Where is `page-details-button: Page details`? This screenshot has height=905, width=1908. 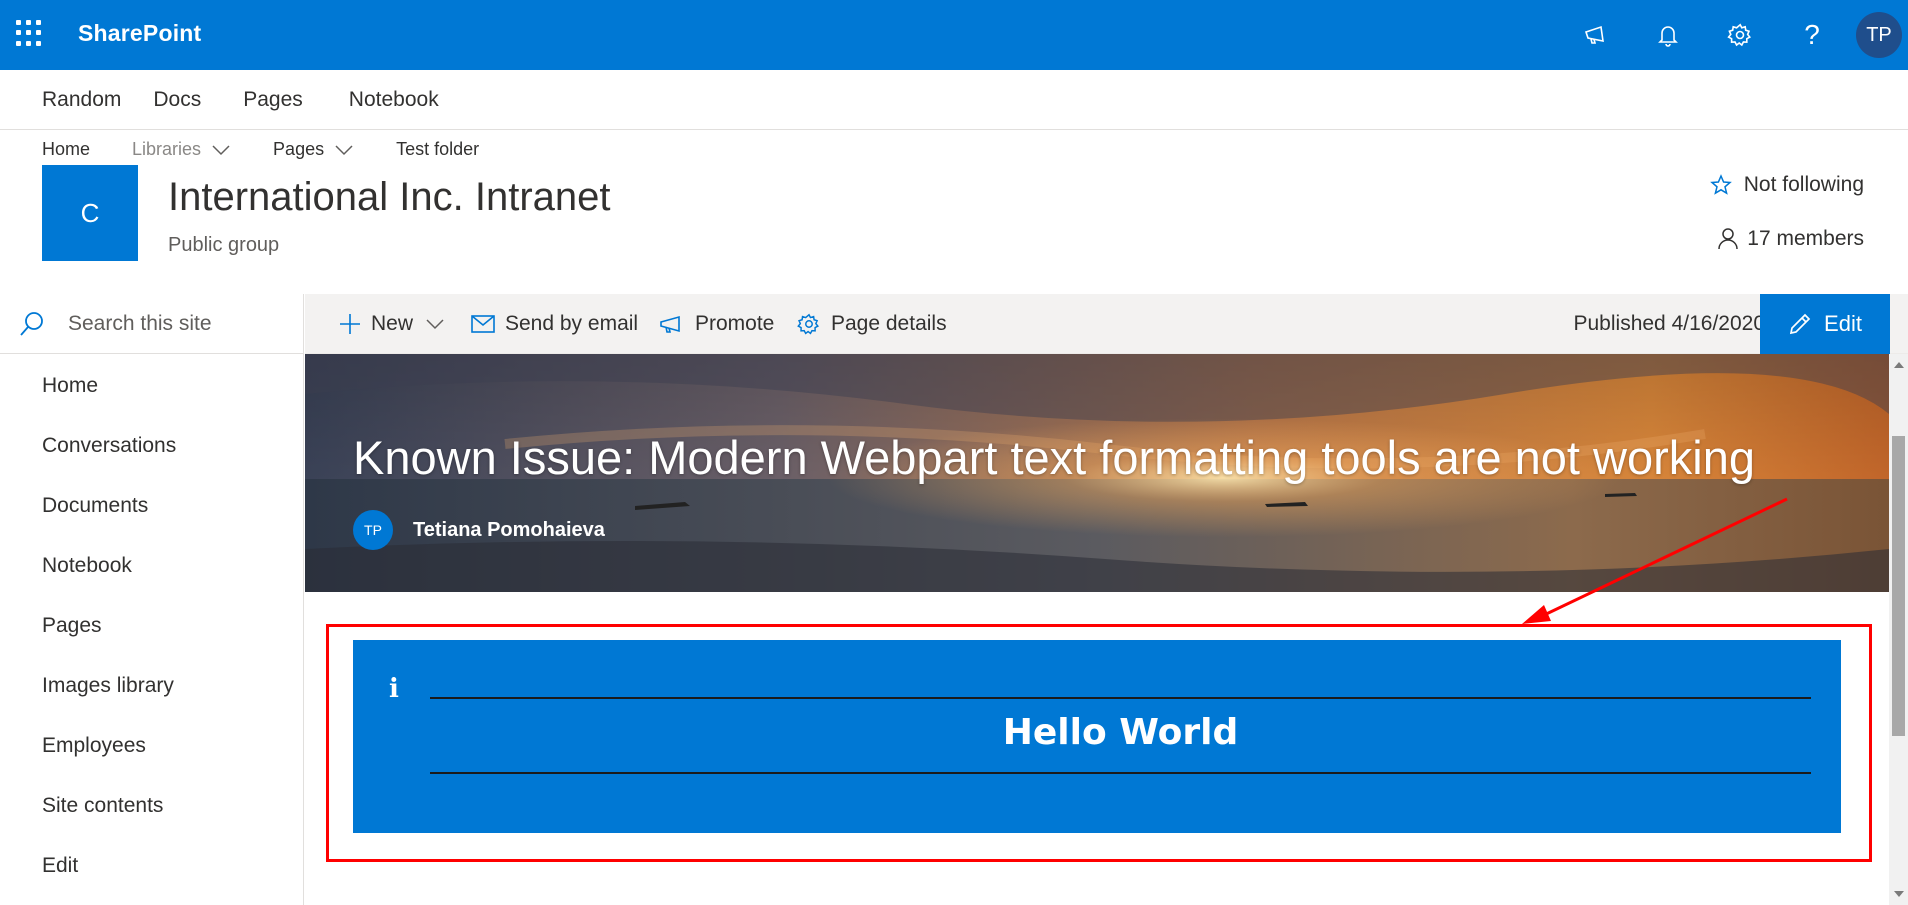
page-details-button: Page details is located at coordinates (872, 324).